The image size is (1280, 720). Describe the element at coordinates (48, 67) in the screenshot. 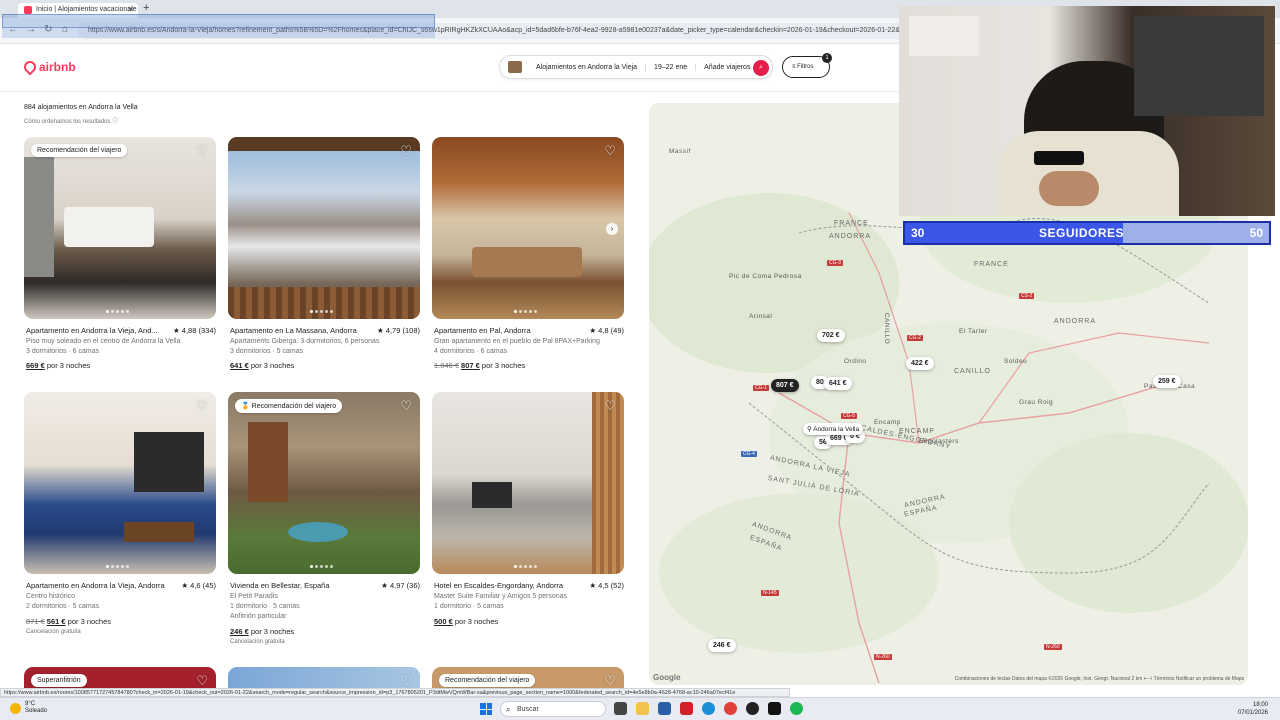

I see `airbnb-logo: airbnb` at that location.